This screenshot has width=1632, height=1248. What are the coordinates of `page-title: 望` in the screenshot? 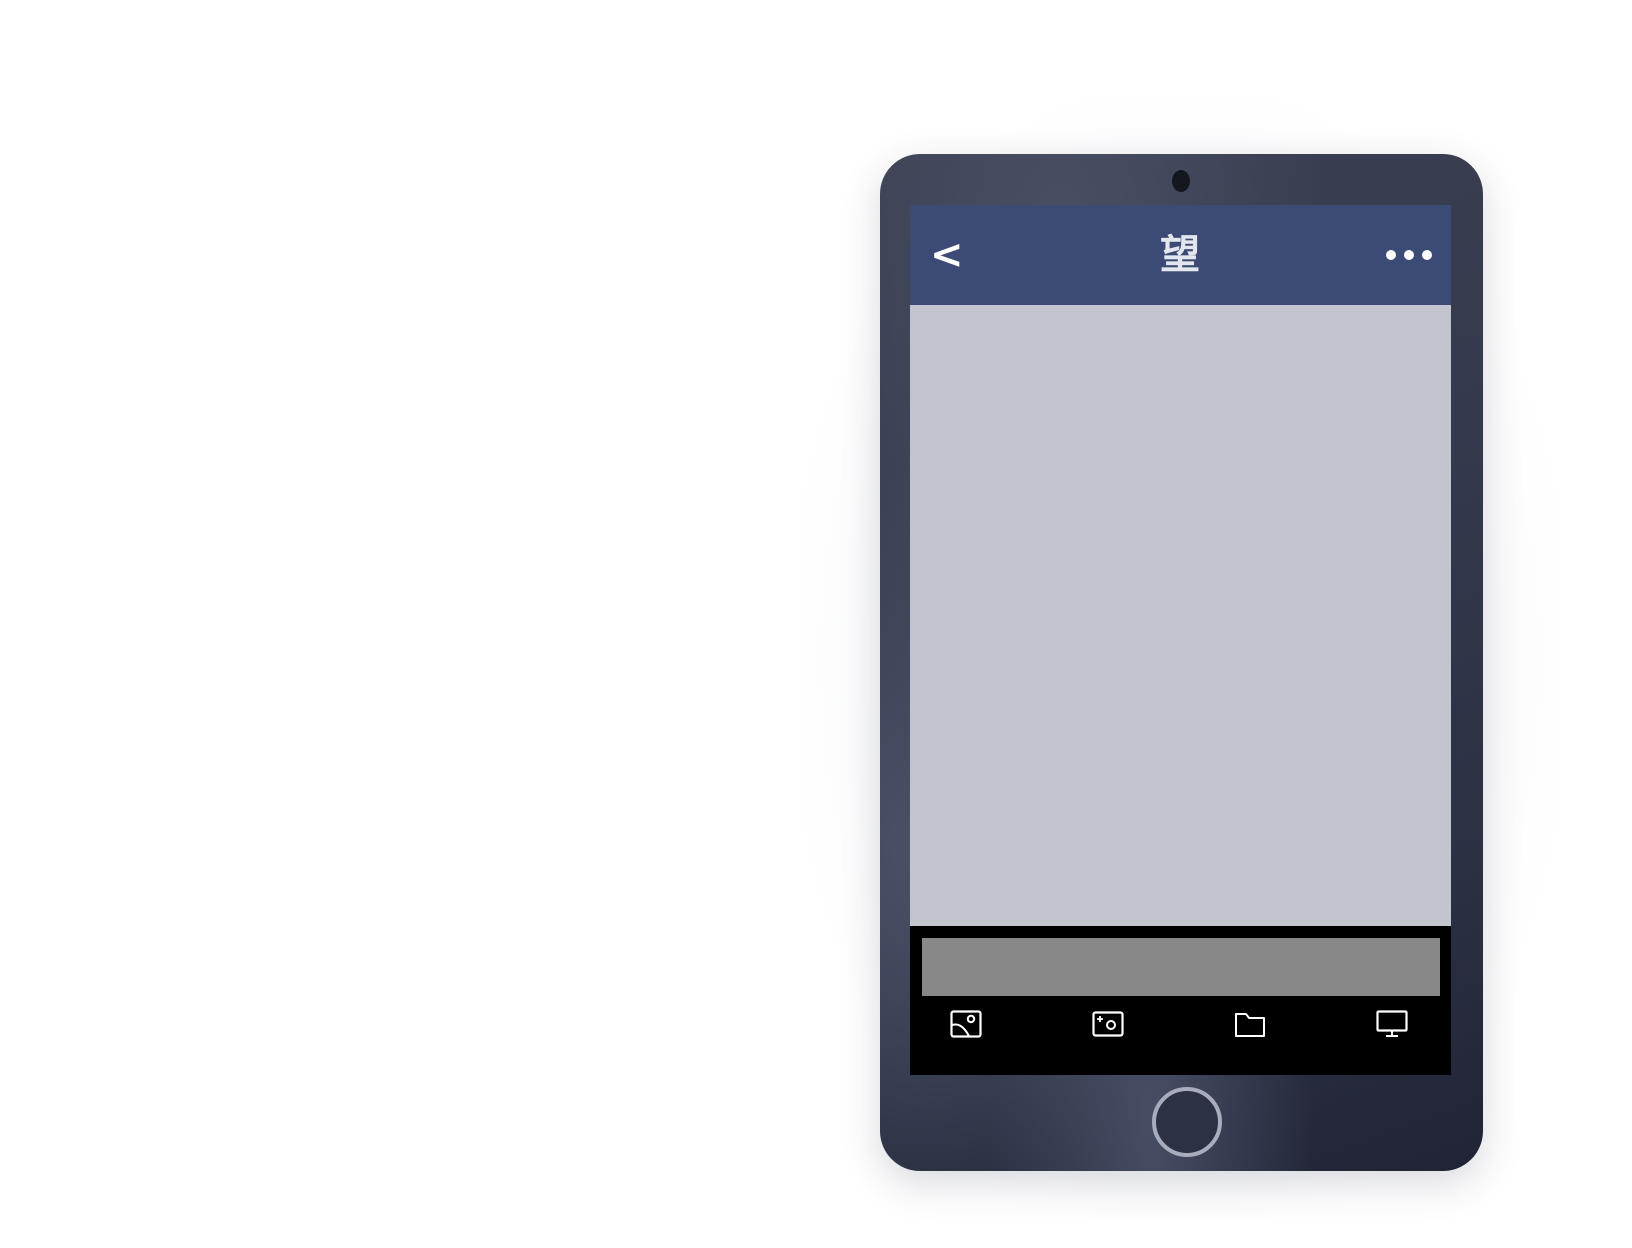 It's located at (1180, 255).